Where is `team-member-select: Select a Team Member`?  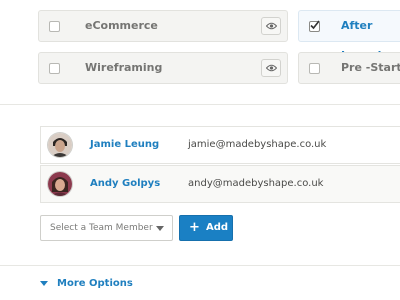 team-member-select: Select a Team Member is located at coordinates (106, 228).